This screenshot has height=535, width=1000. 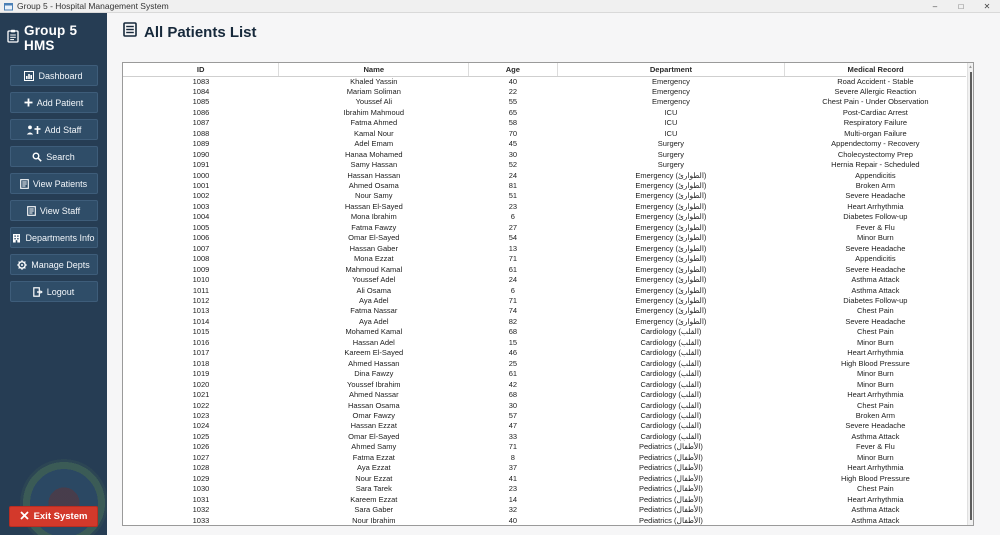 What do you see at coordinates (513, 144) in the screenshot?
I see `table-cell: 45` at bounding box center [513, 144].